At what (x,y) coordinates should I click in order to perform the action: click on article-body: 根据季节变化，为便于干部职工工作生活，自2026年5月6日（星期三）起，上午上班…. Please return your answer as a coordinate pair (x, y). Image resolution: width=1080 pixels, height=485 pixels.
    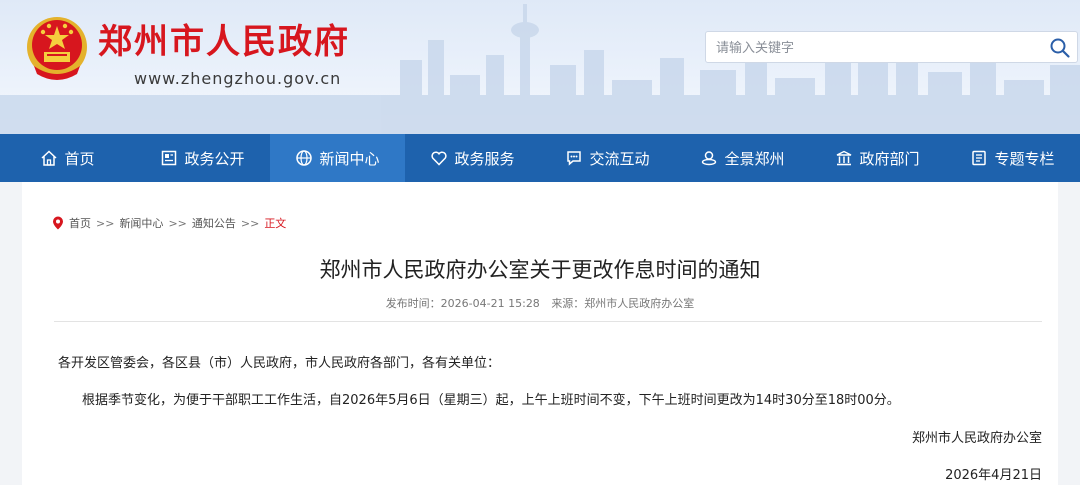
    Looking at the image, I should click on (491, 400).